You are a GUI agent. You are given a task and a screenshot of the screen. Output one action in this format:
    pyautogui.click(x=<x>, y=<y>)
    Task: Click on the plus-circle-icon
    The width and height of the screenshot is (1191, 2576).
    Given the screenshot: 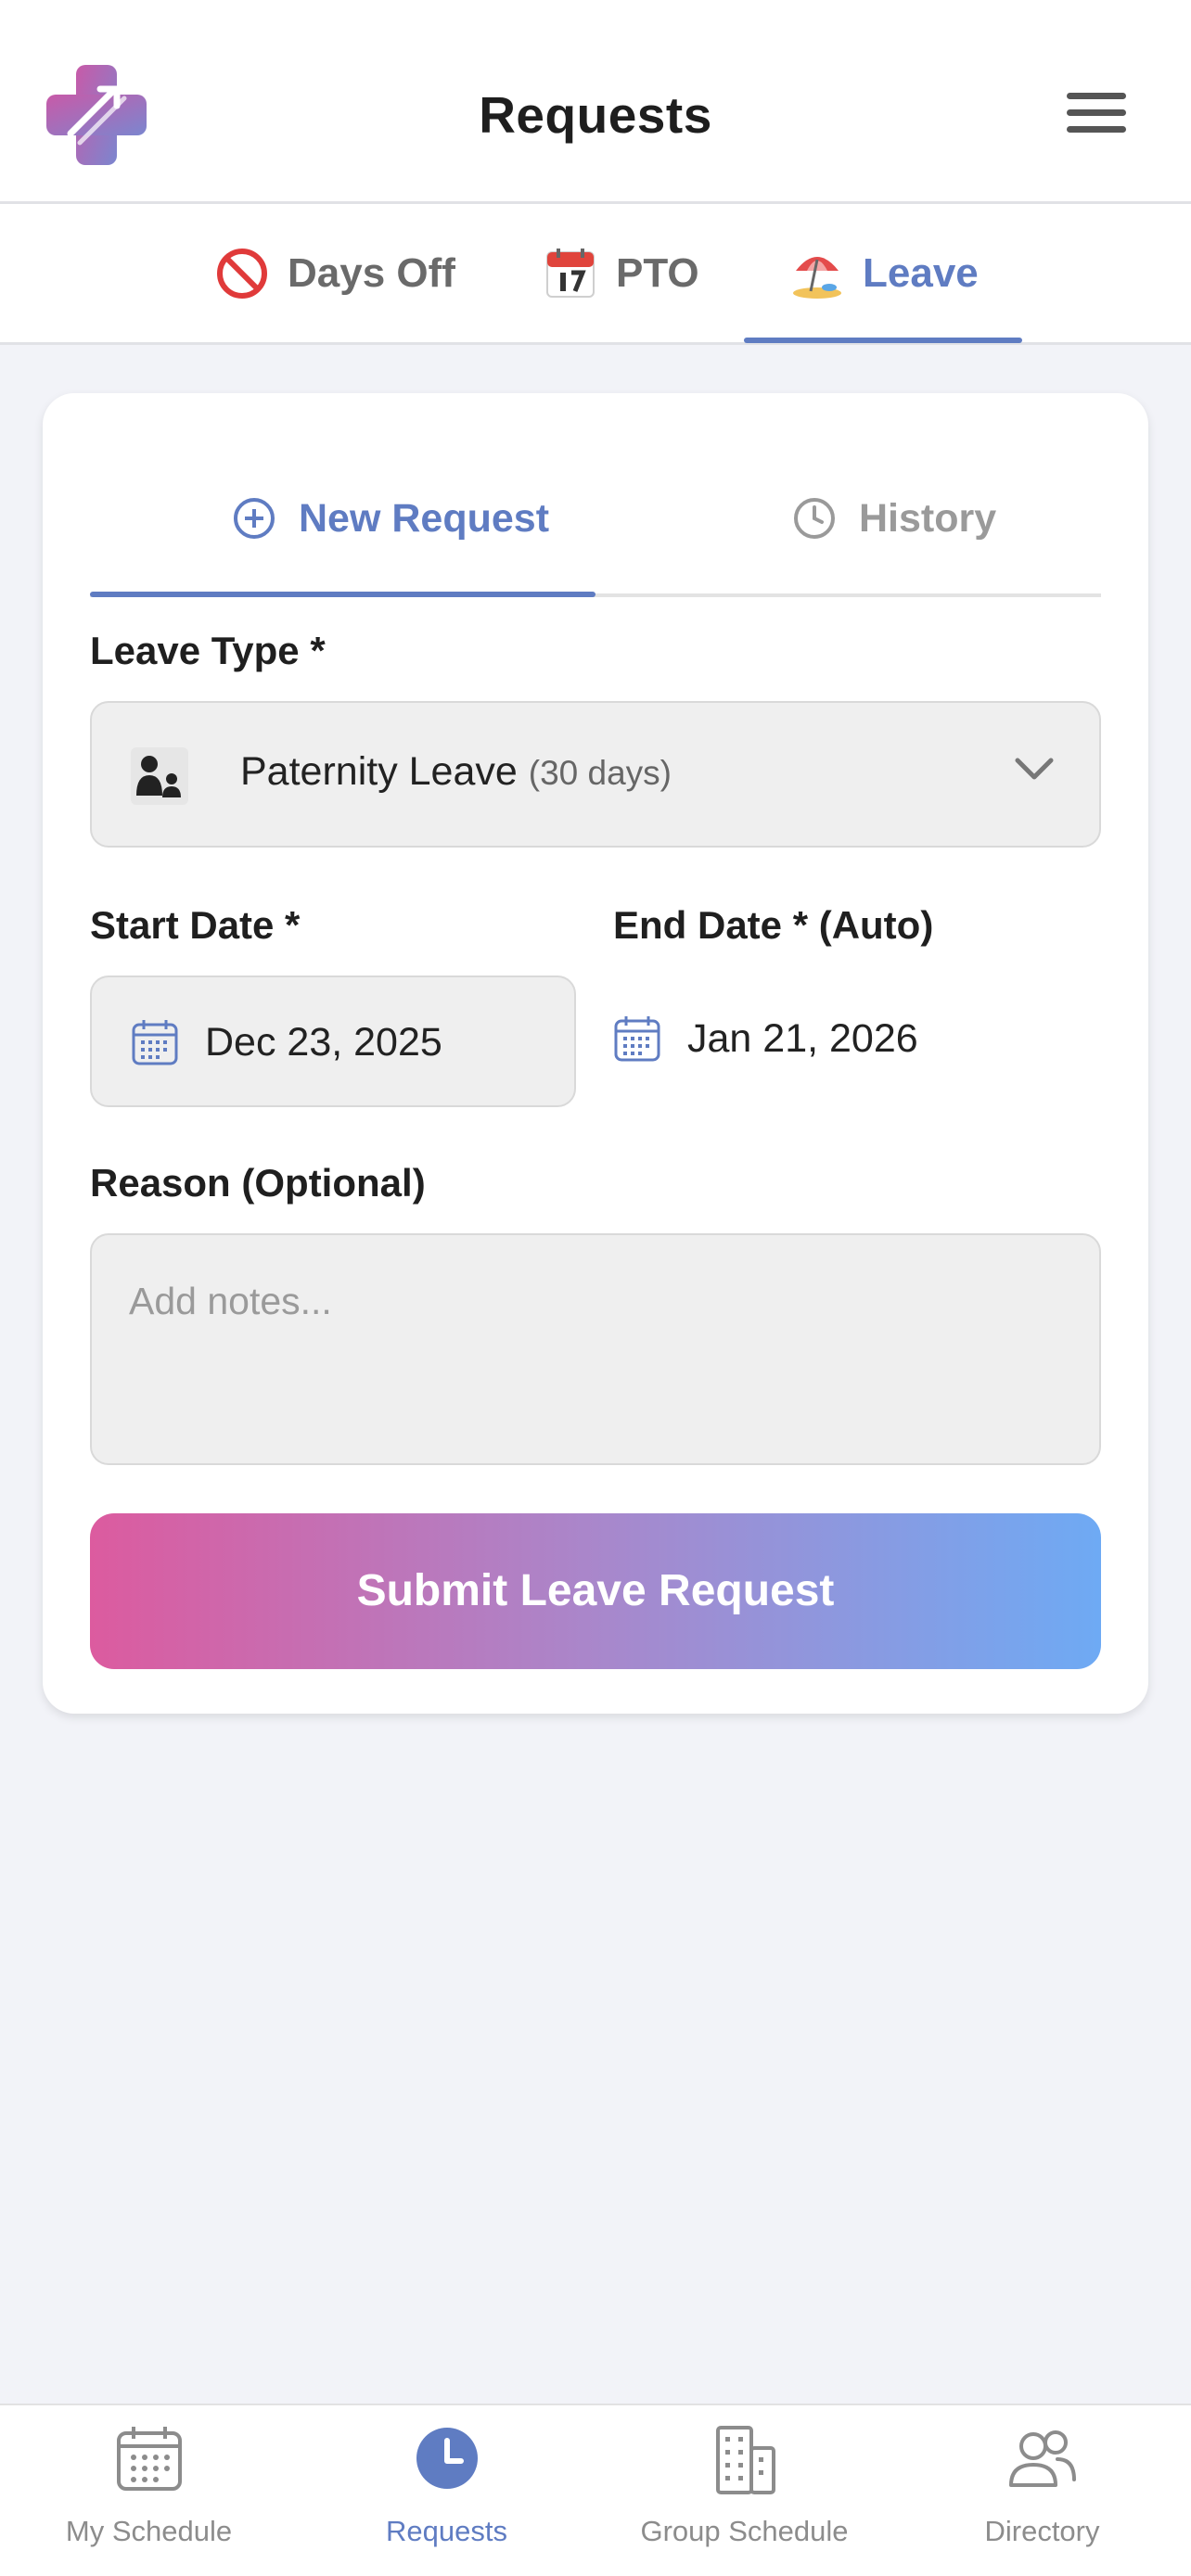 What is the action you would take?
    pyautogui.click(x=254, y=518)
    